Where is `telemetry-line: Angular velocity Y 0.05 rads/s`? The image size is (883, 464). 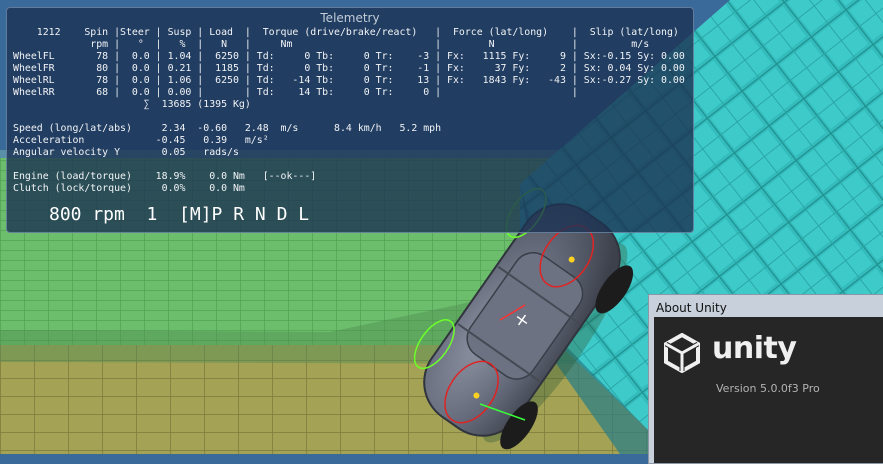 telemetry-line: Angular velocity Y 0.05 rads/s is located at coordinates (126, 152).